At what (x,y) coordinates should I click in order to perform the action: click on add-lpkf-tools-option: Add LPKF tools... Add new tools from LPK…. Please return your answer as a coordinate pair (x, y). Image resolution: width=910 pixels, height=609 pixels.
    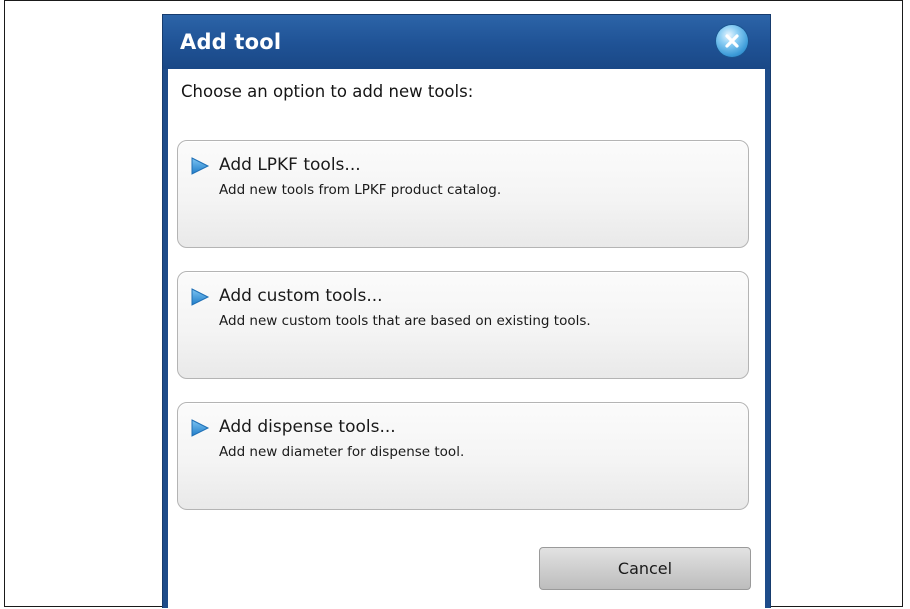
    Looking at the image, I should click on (463, 194).